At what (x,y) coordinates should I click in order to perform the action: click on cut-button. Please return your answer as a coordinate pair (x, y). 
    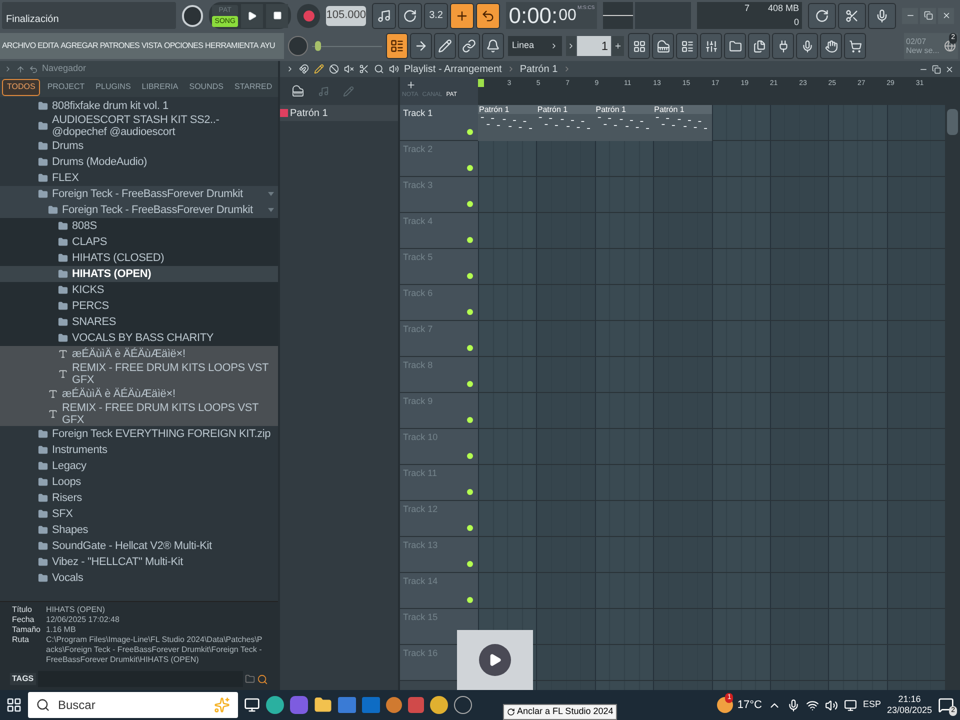
    Looking at the image, I should click on (852, 15).